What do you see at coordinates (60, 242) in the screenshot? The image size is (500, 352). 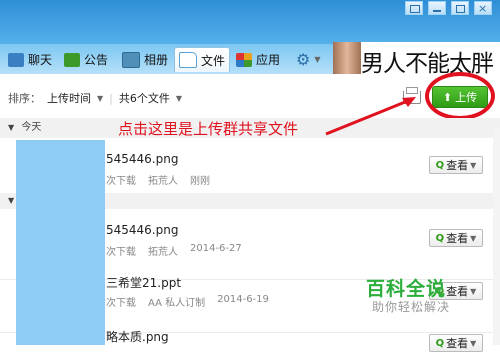 I see `redaction-block` at bounding box center [60, 242].